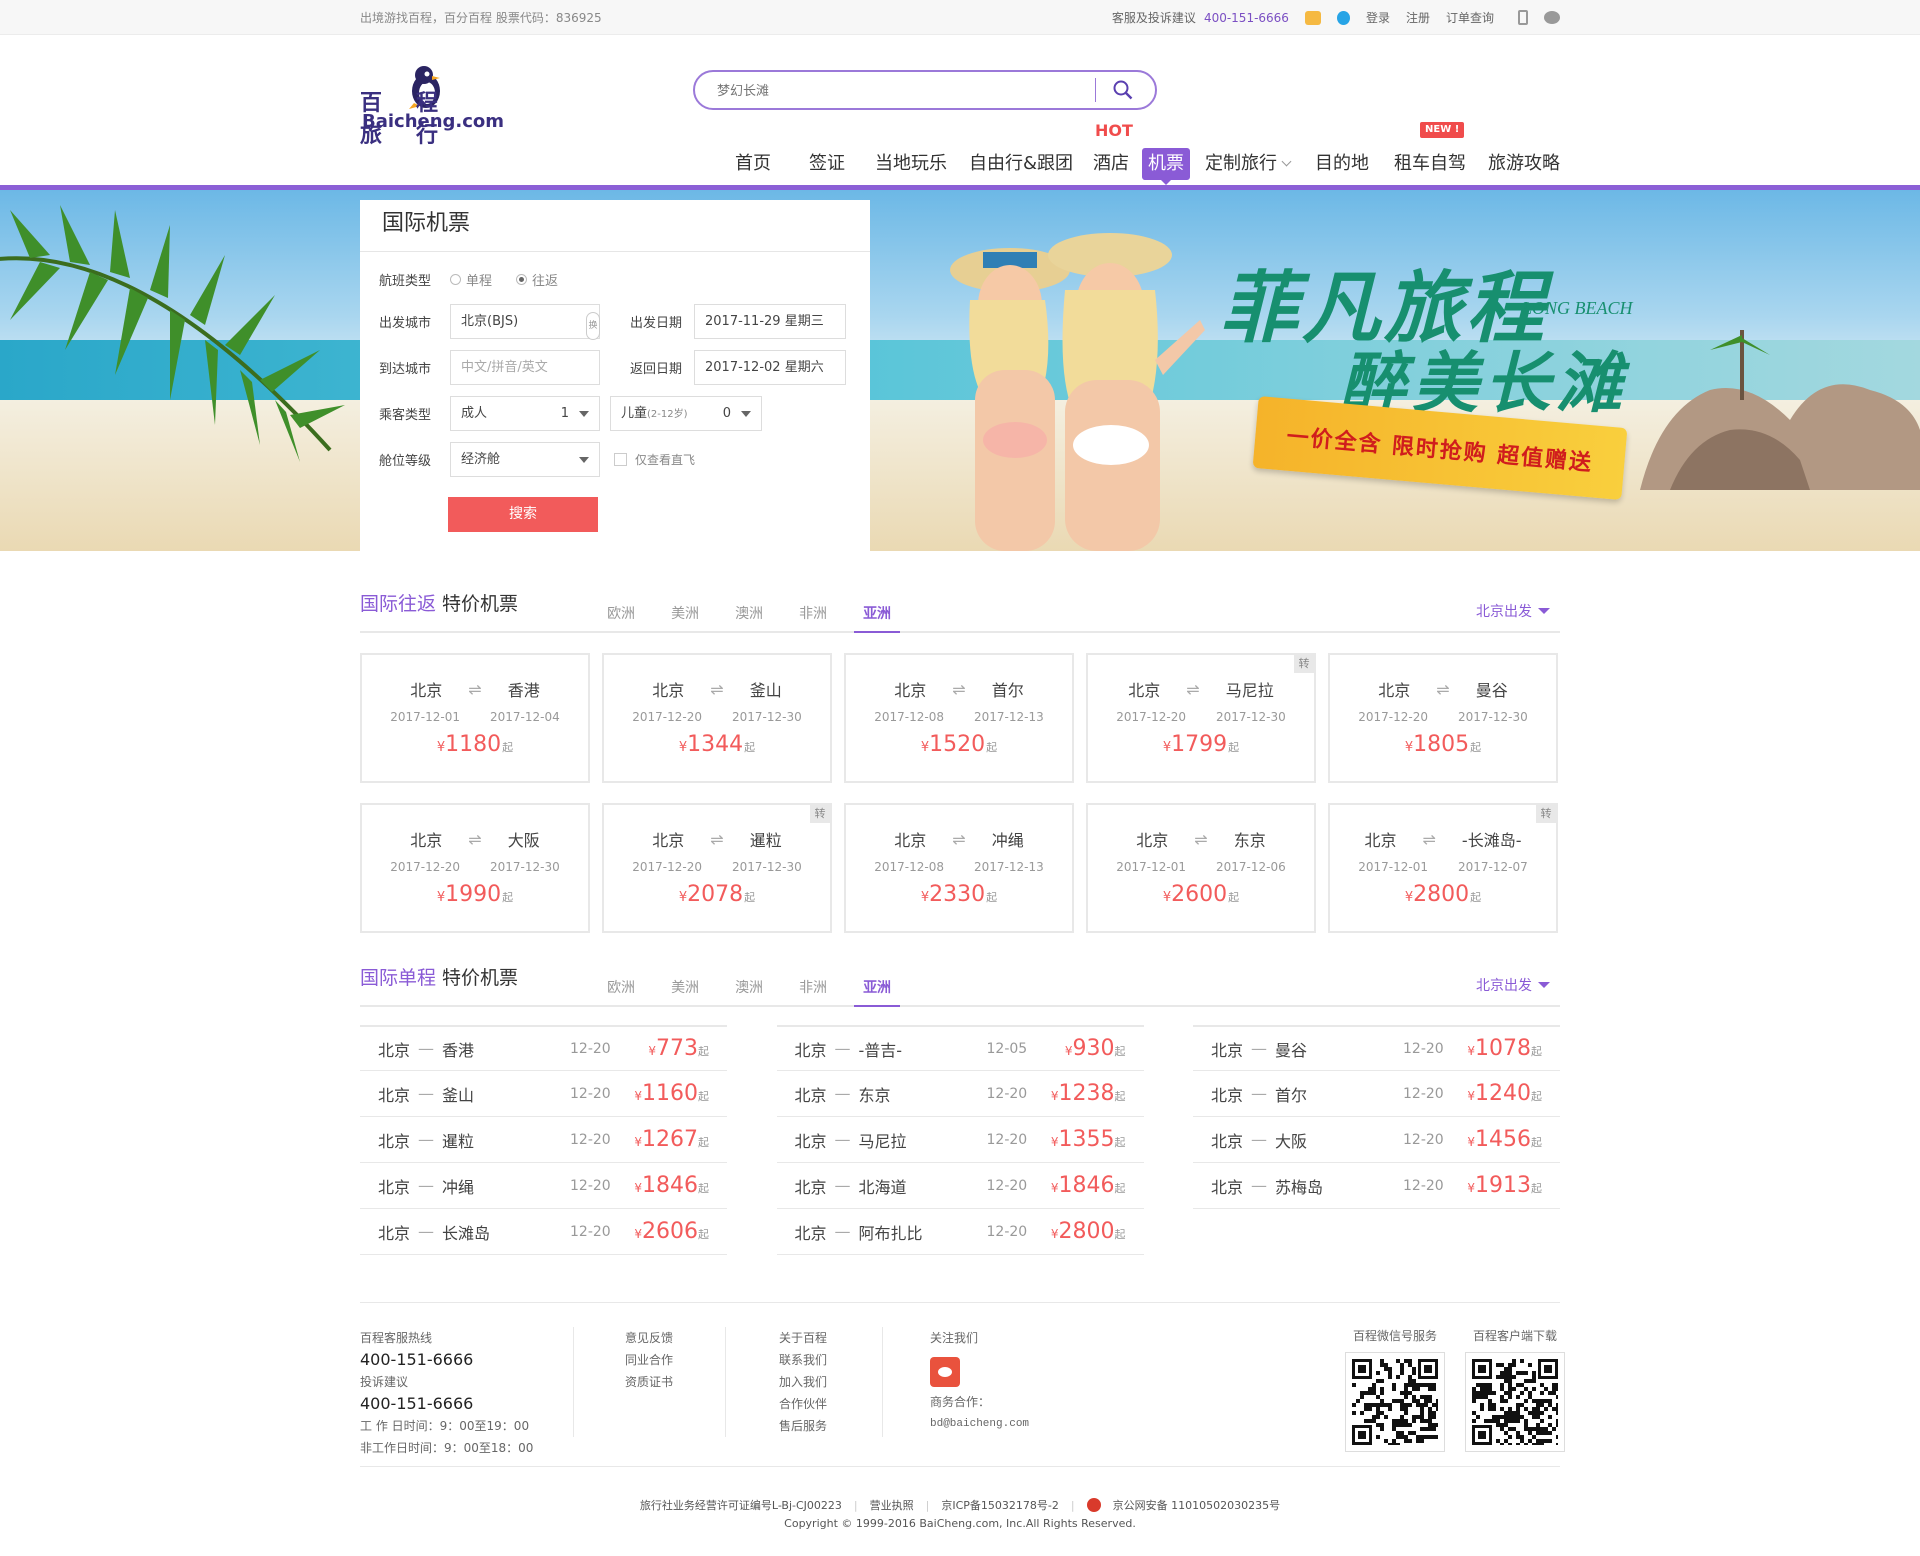 The height and width of the screenshot is (1556, 1920). I want to click on flight-deal-card: 北京 ⇌ 大阪 2017-12-20 2017-12-30 ¥1990起, so click(475, 868).